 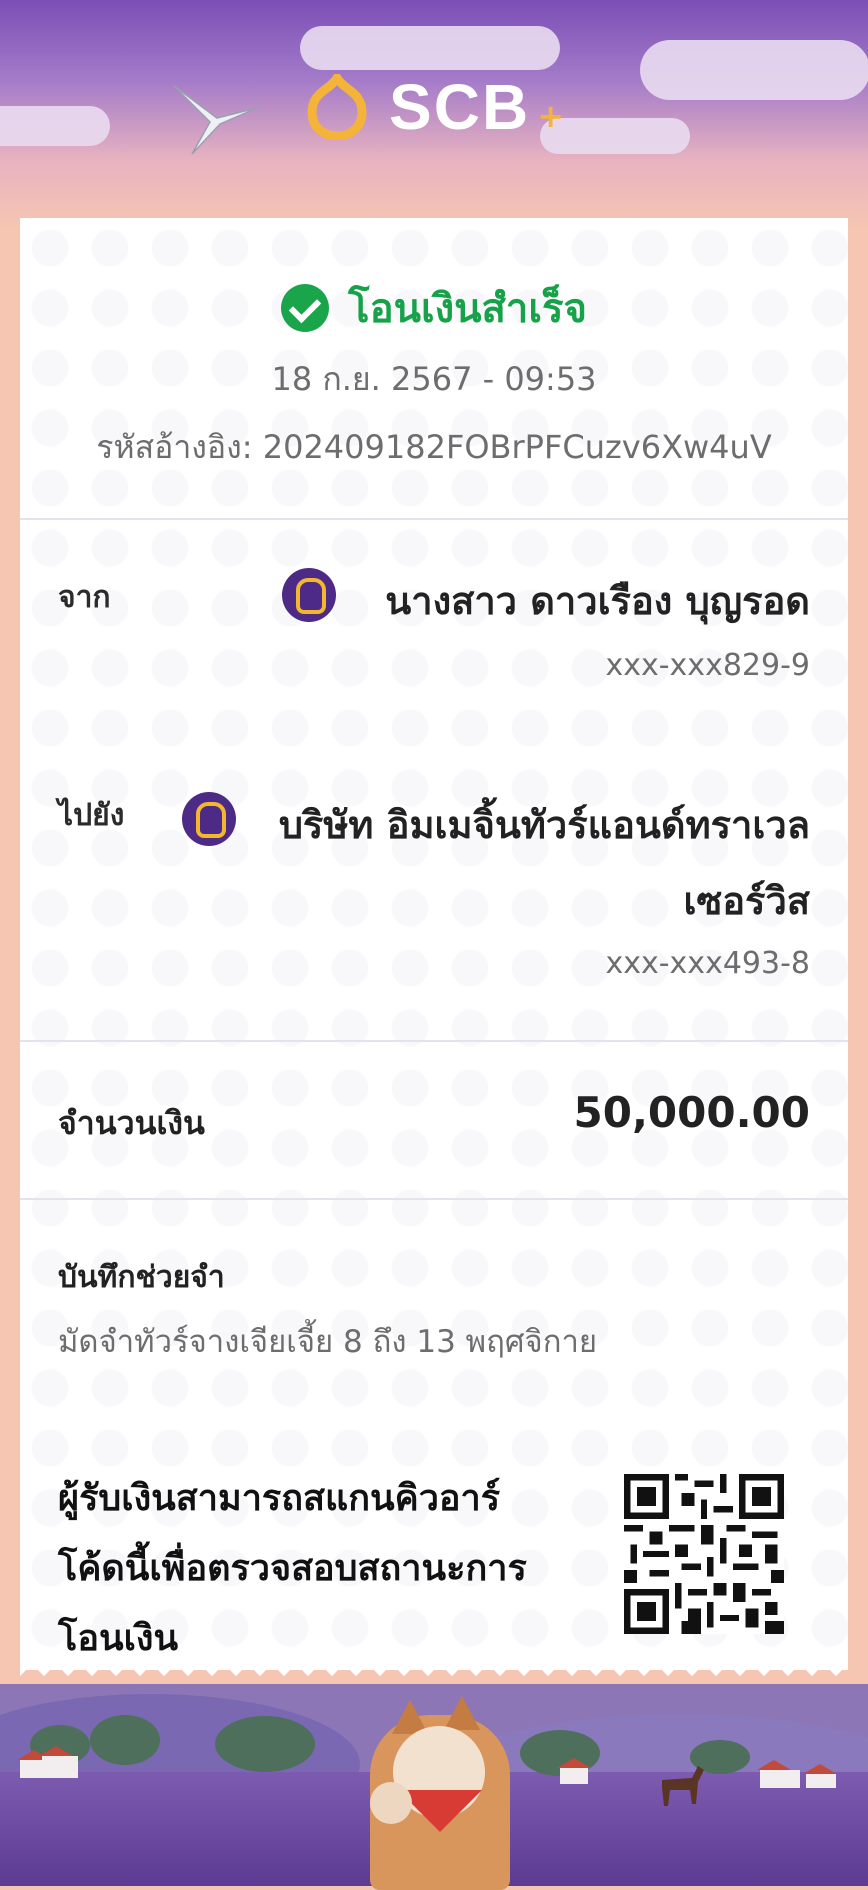 I want to click on scb-logo-icon, so click(x=337, y=107).